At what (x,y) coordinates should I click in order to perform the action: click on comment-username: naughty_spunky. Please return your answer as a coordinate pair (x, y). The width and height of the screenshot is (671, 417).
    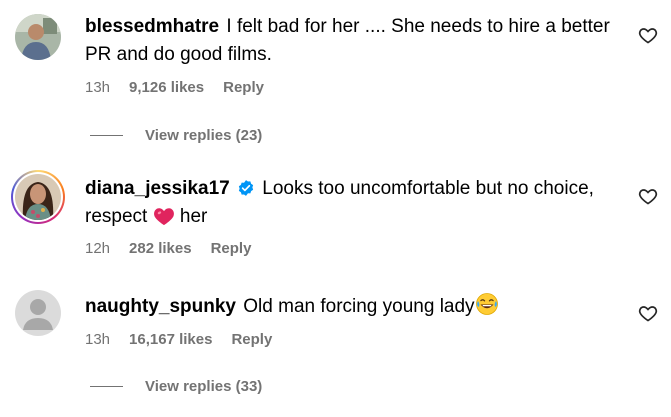
    Looking at the image, I should click on (160, 306).